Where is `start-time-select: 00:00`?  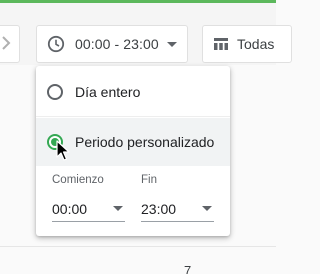
start-time-select: 00:00 is located at coordinates (88, 209).